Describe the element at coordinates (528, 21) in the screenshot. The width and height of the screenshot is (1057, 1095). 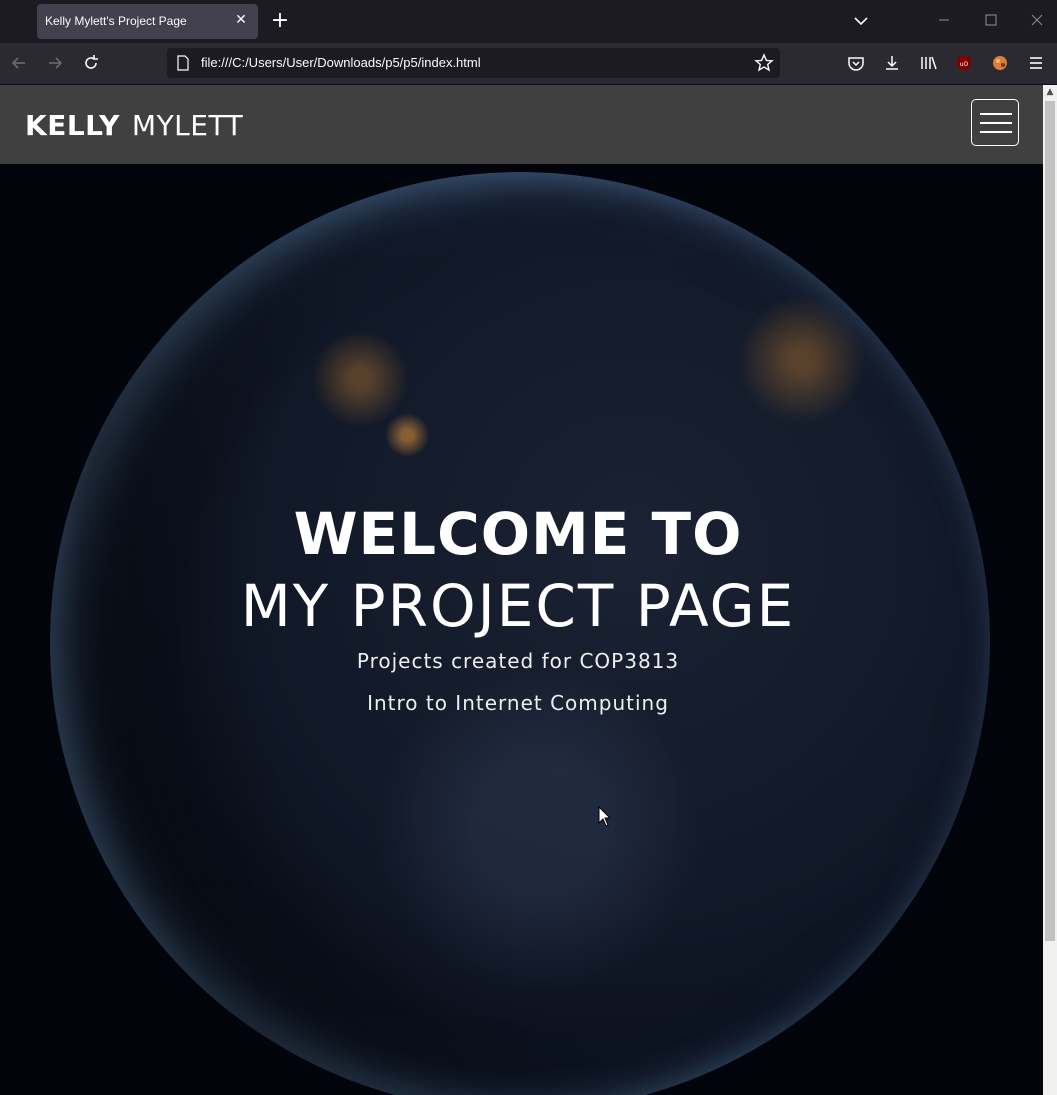
I see `browser-tab-bar: Kelly Mylett's Project Page ✕ +` at that location.